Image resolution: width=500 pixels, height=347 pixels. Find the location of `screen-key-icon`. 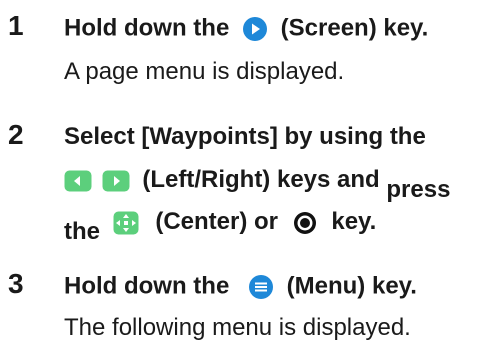

screen-key-icon is located at coordinates (255, 29).